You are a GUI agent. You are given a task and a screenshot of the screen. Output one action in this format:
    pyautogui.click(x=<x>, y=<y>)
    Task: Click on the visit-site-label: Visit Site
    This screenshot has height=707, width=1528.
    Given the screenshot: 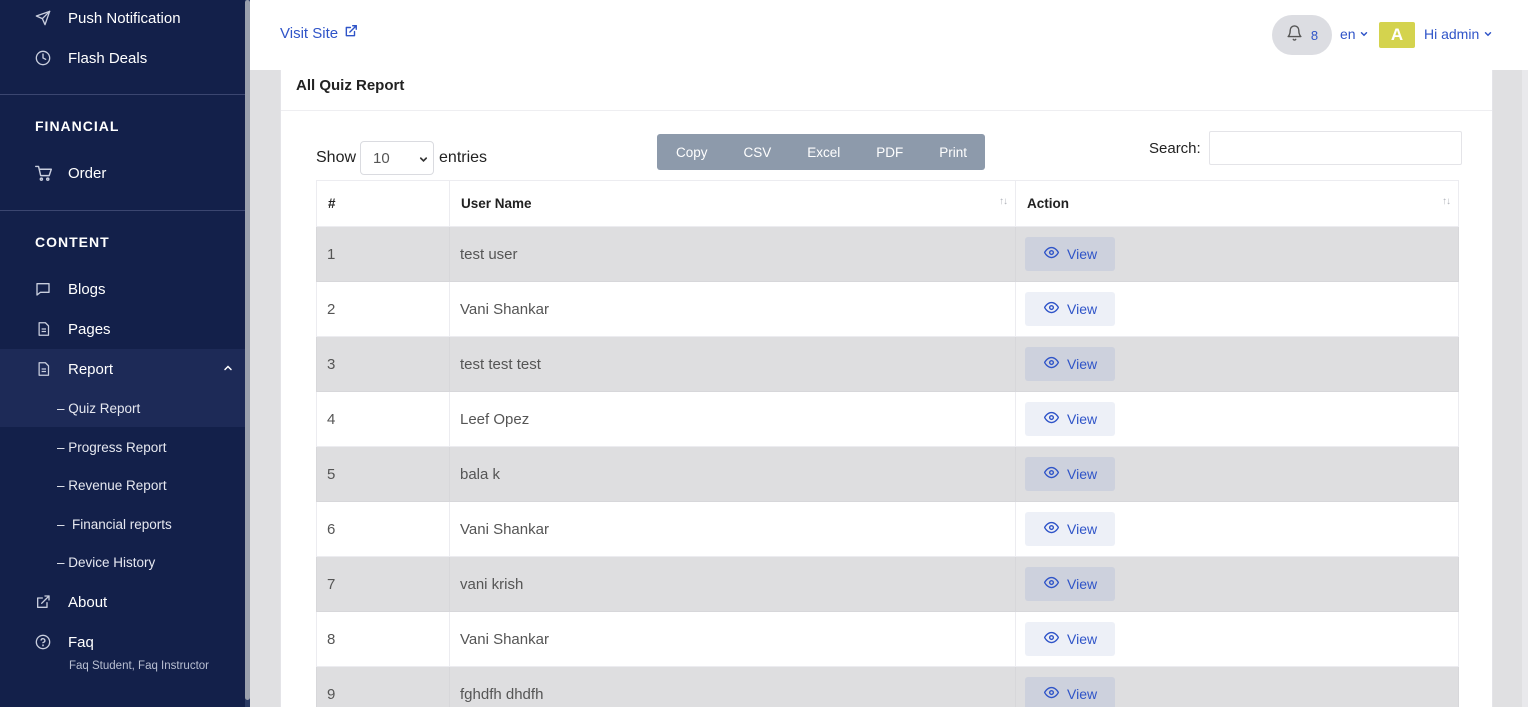 What is the action you would take?
    pyautogui.click(x=309, y=33)
    